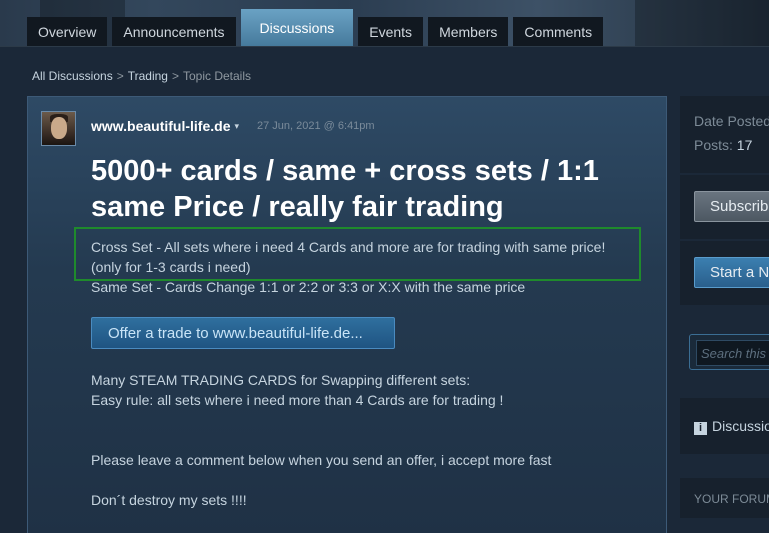  What do you see at coordinates (713, 145) in the screenshot?
I see `posts-label: Posts:` at bounding box center [713, 145].